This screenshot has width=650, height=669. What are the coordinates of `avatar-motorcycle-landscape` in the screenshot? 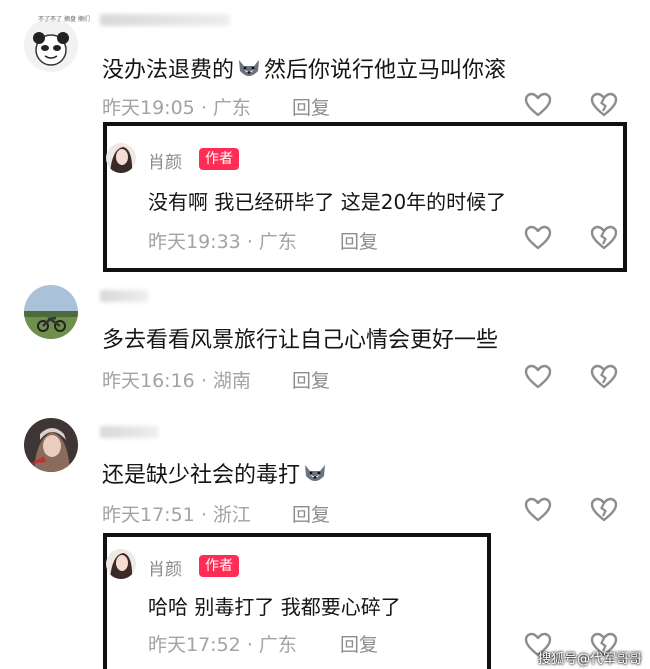 It's located at (51, 312).